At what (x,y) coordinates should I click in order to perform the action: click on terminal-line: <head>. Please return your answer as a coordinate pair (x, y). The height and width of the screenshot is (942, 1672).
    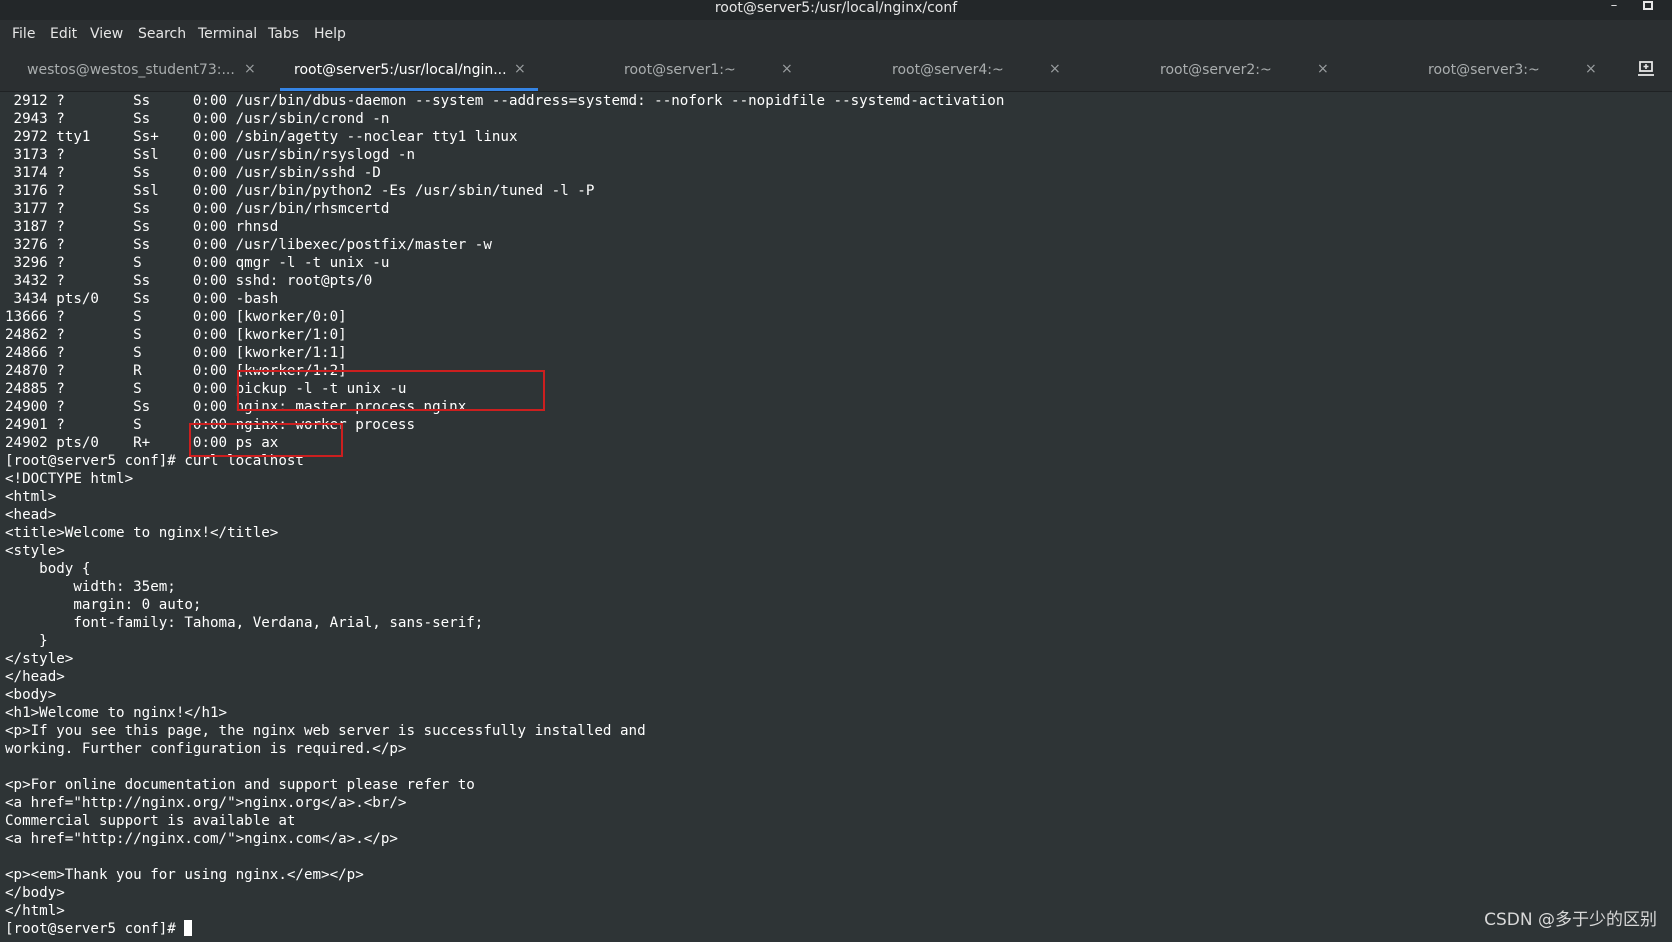
    Looking at the image, I should click on (31, 515).